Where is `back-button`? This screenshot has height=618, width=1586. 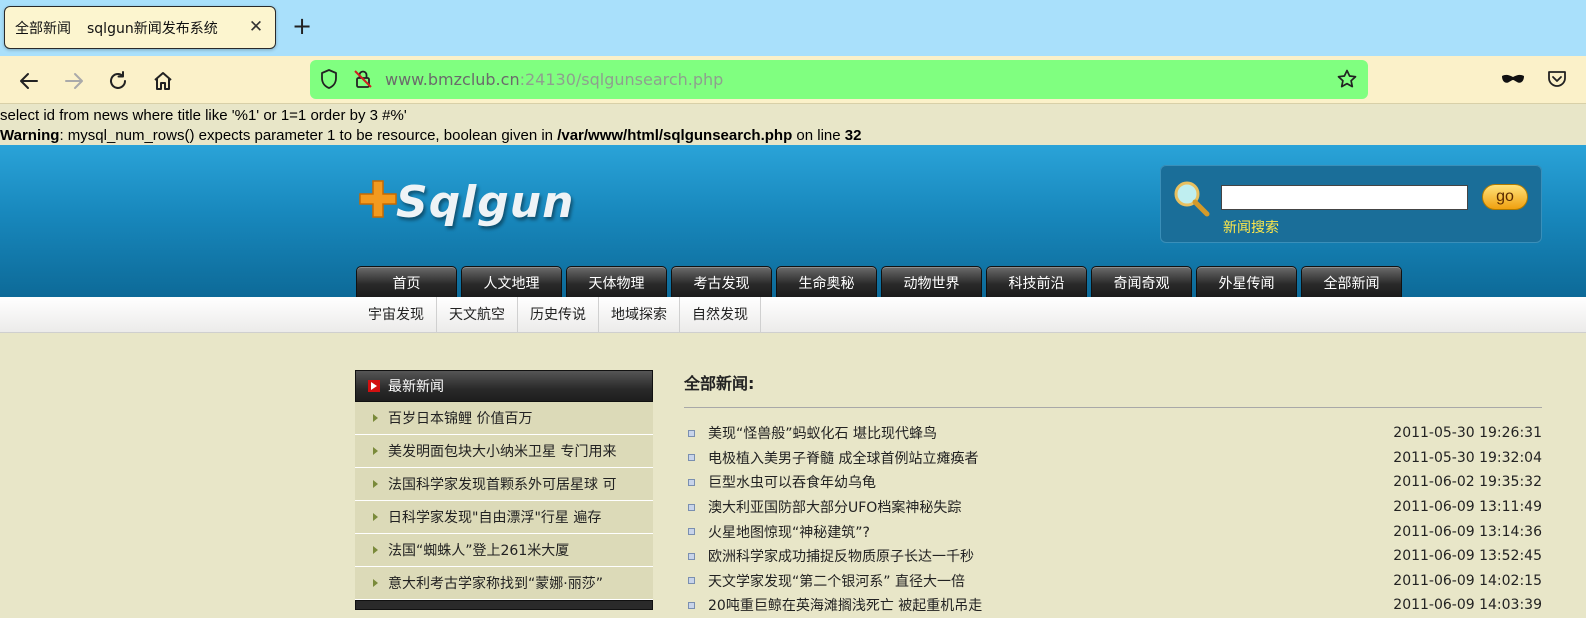
back-button is located at coordinates (29, 81).